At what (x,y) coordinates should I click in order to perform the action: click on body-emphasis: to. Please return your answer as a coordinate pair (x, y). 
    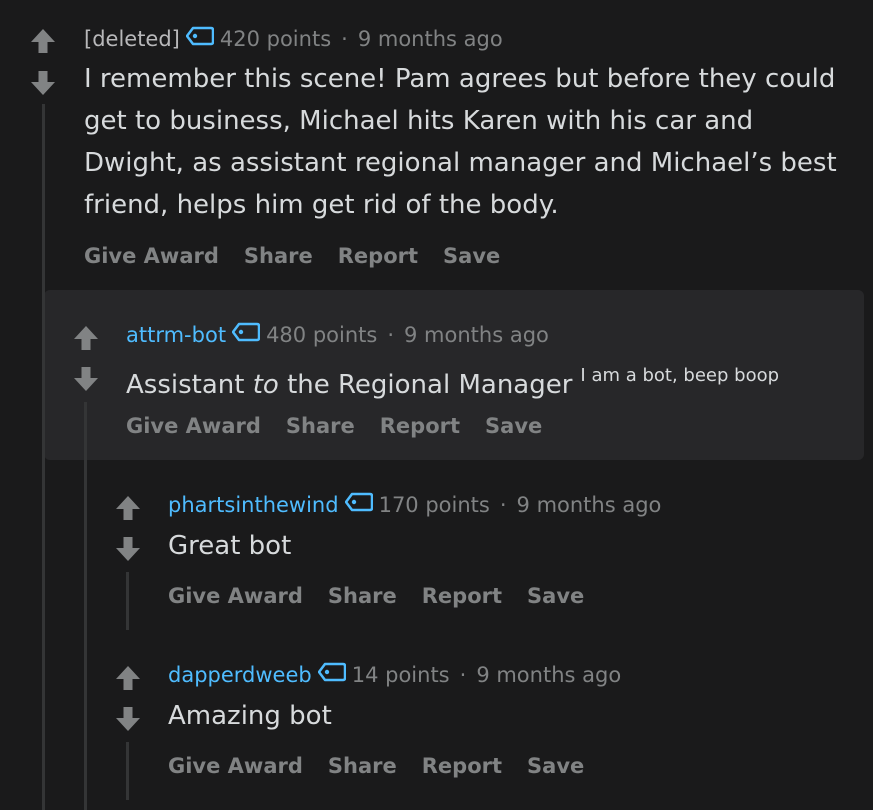
    Looking at the image, I should click on (265, 385).